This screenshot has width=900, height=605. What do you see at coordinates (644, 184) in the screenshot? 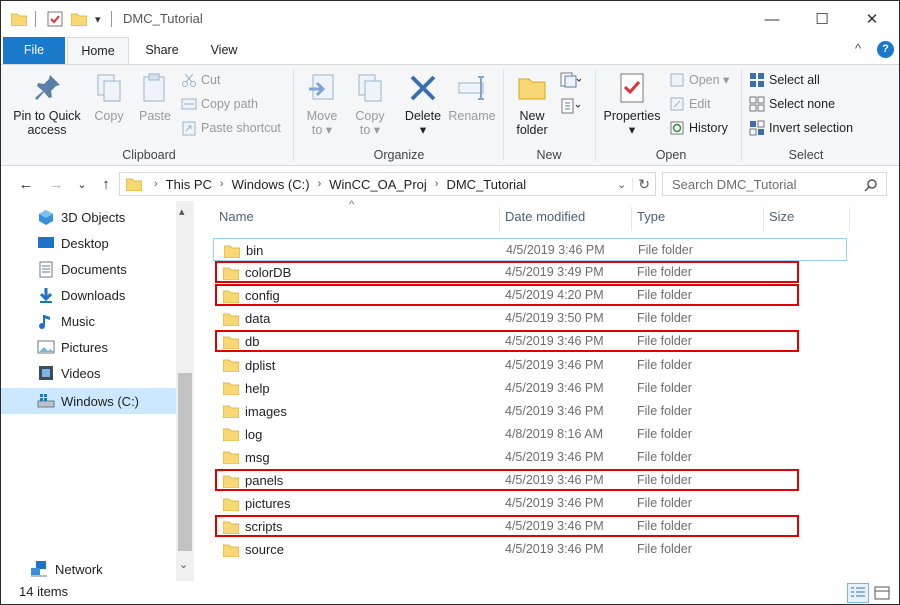
I see `refresh-button: ↻` at bounding box center [644, 184].